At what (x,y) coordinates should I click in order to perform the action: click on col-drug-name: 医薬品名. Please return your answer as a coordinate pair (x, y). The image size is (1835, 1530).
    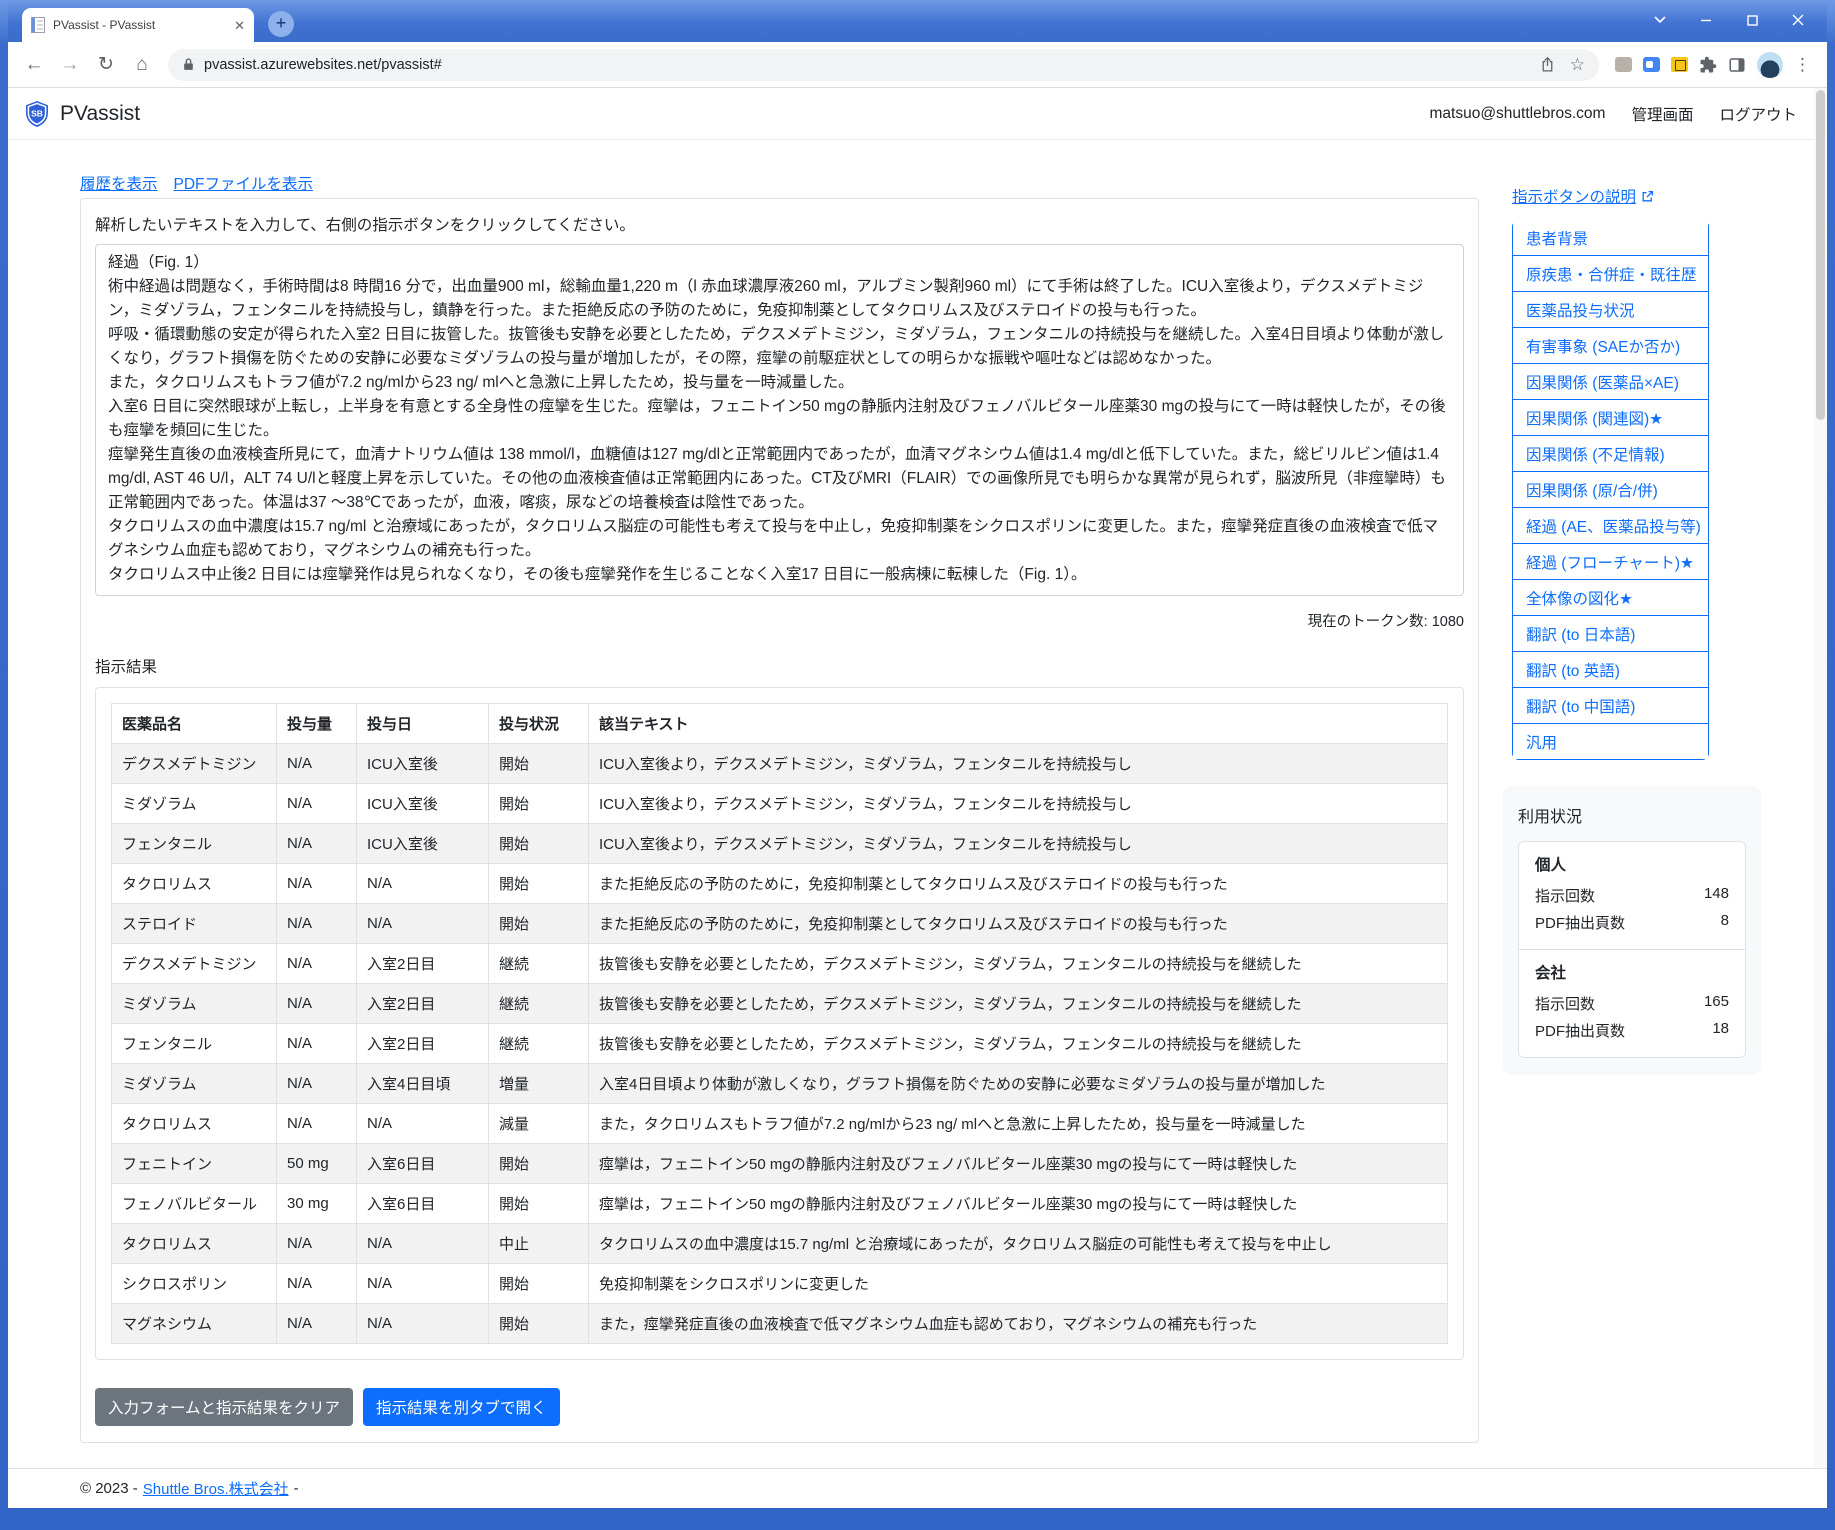
    Looking at the image, I should click on (194, 723).